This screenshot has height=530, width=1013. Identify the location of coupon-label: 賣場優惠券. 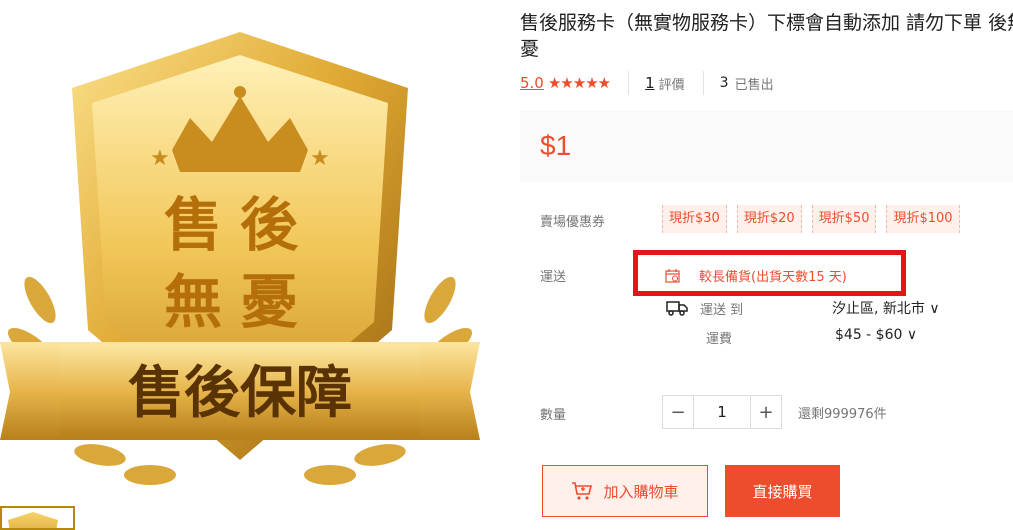
(573, 222).